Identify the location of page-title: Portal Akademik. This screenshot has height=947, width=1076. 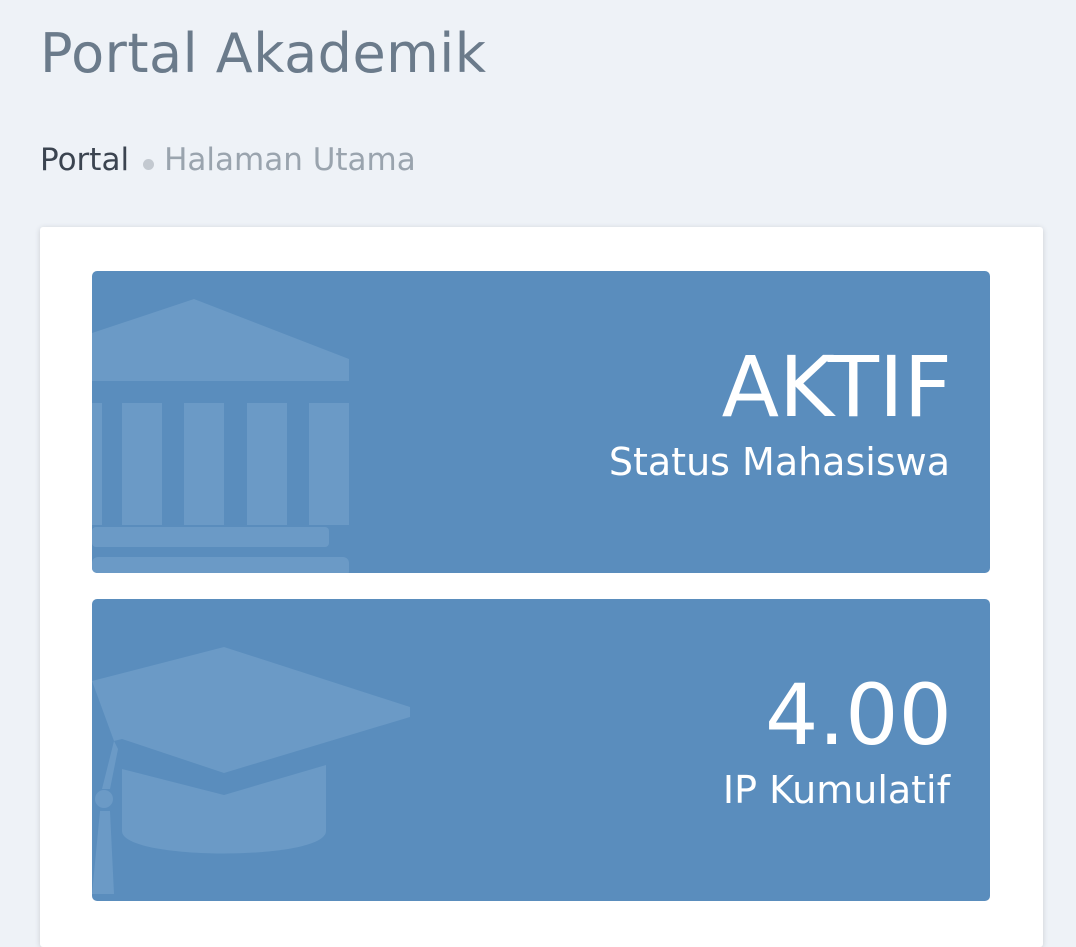
(263, 53).